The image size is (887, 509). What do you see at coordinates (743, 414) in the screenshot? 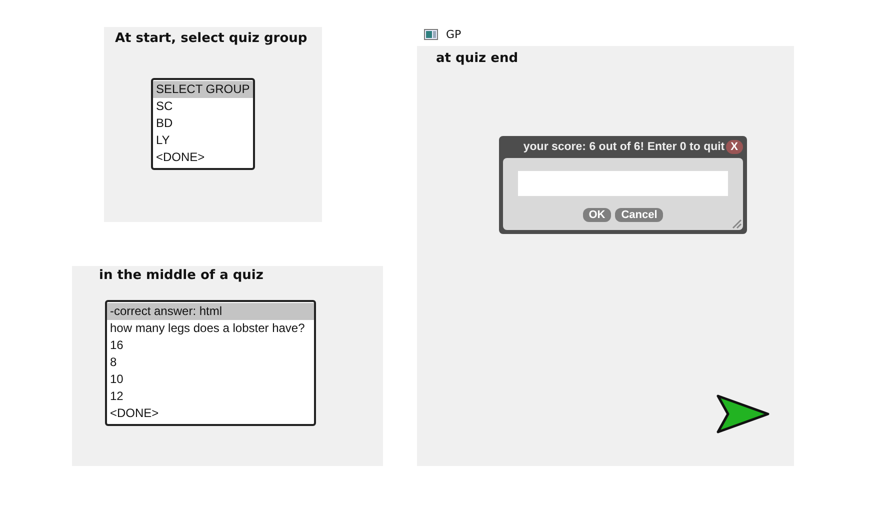
I see `arrow-icon` at bounding box center [743, 414].